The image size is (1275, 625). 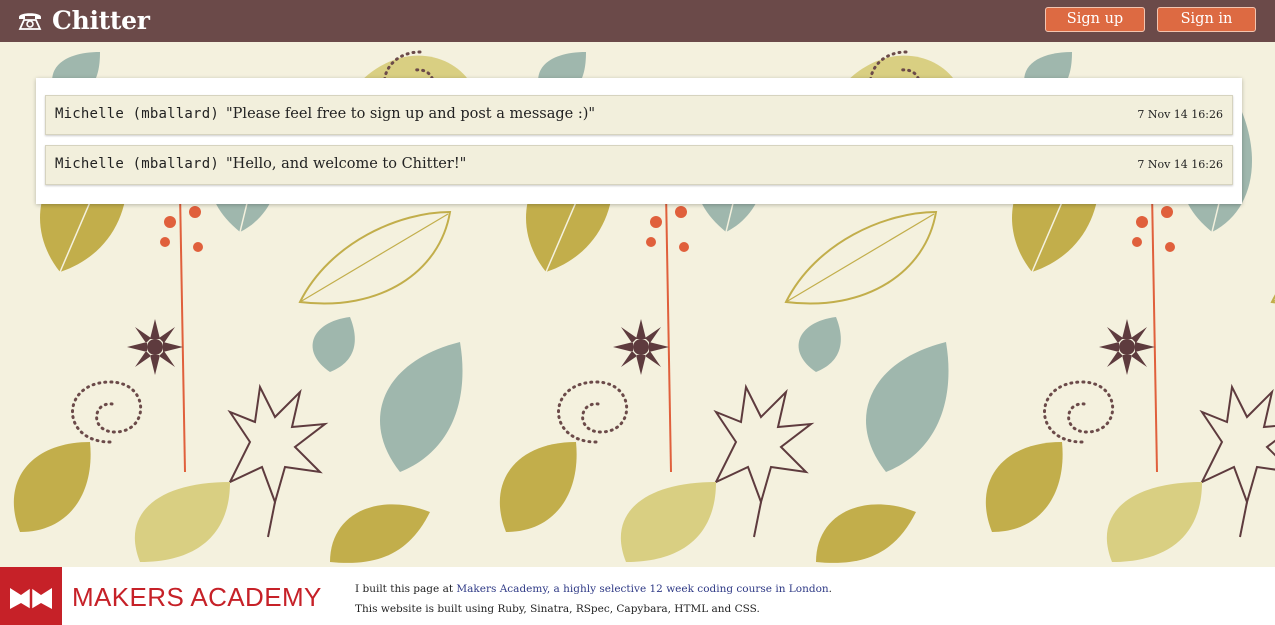 What do you see at coordinates (101, 20) in the screenshot?
I see `app-title: Chitter` at bounding box center [101, 20].